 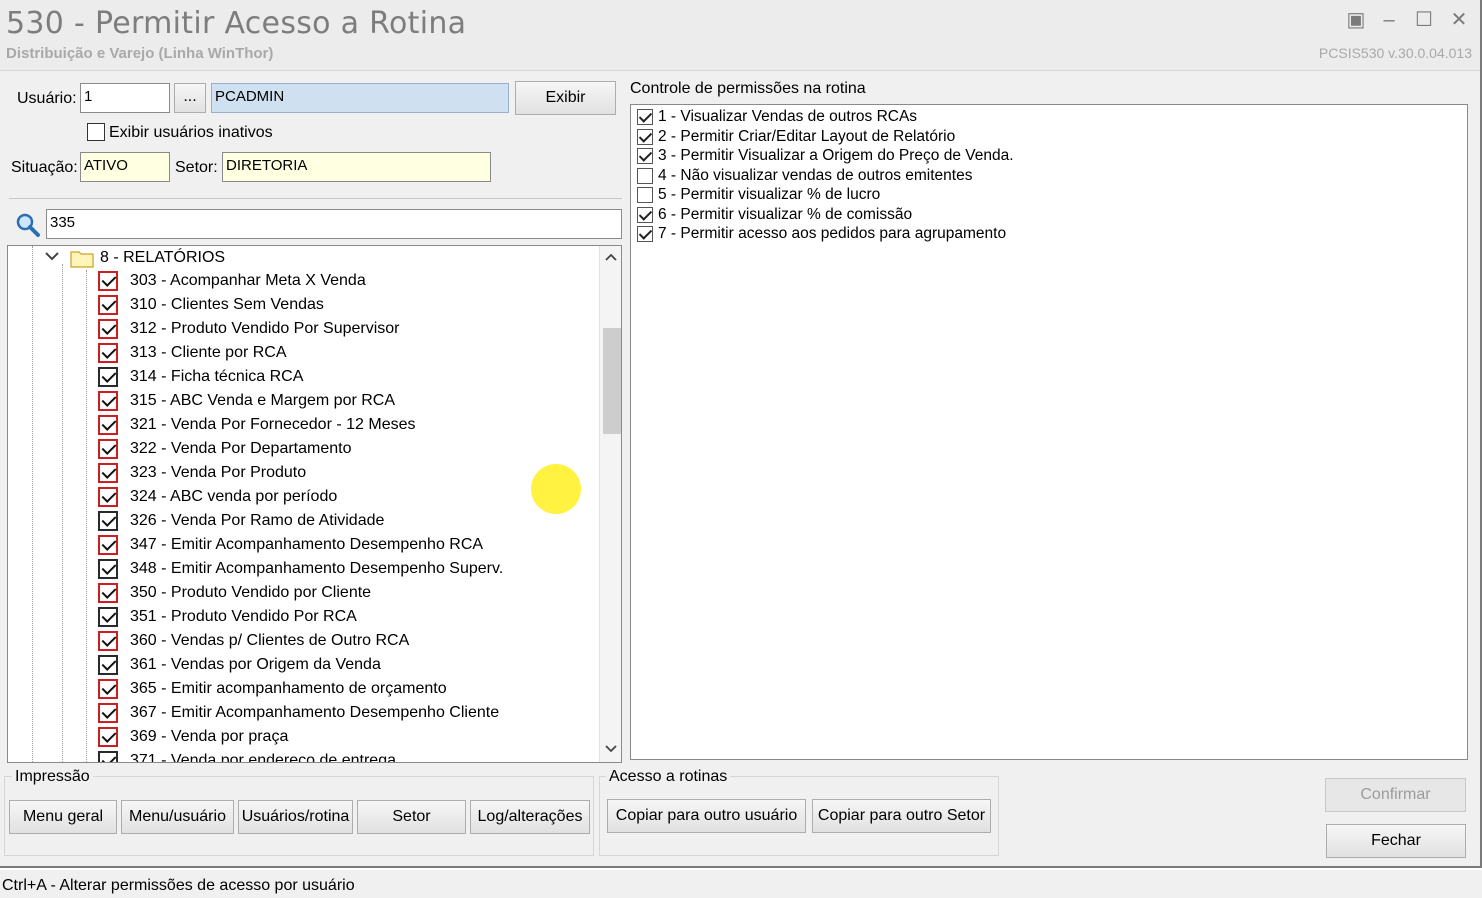 What do you see at coordinates (411, 817) in the screenshot?
I see `setor-button: Setor` at bounding box center [411, 817].